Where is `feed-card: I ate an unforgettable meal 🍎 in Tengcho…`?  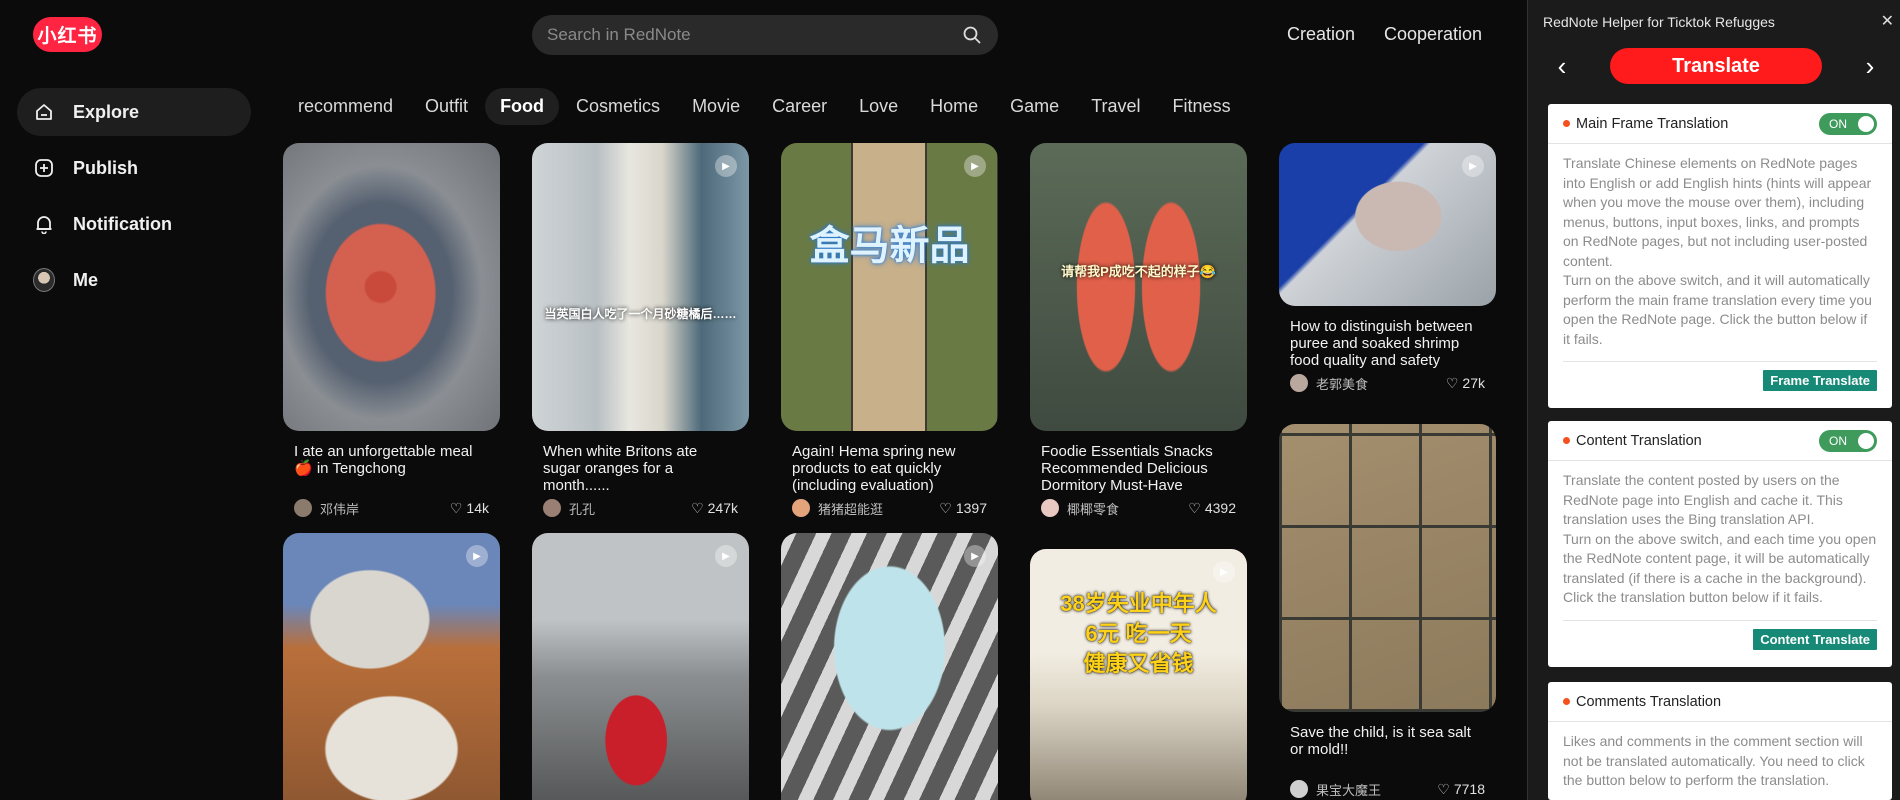 feed-card: I ate an unforgettable meal 🍎 in Tengcho… is located at coordinates (391, 330).